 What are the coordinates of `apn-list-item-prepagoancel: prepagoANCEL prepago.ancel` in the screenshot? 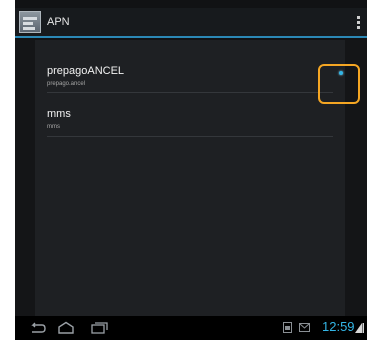 It's located at (194, 85).